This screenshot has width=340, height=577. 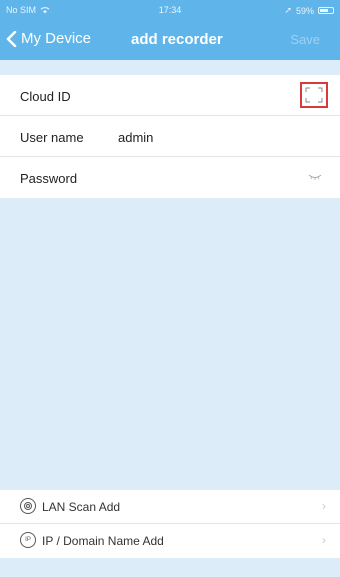 I want to click on scan-frame-icon, so click(x=314, y=95).